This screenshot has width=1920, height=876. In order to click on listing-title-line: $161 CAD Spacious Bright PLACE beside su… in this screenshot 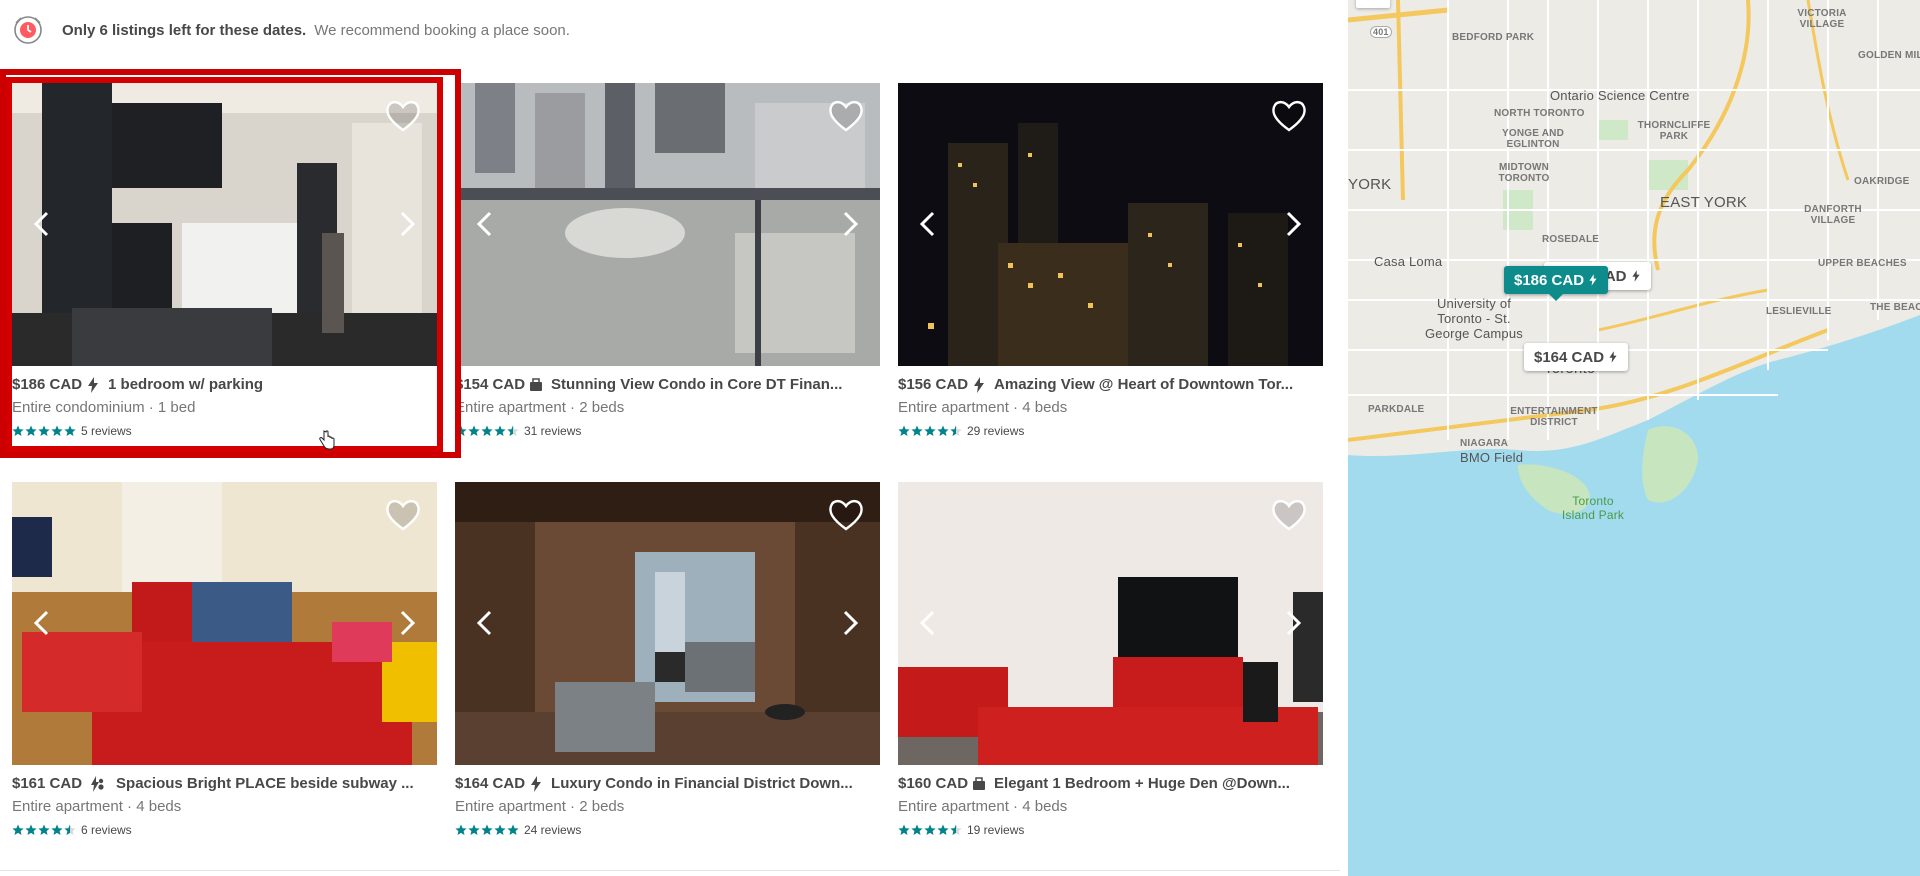, I will do `click(224, 783)`.